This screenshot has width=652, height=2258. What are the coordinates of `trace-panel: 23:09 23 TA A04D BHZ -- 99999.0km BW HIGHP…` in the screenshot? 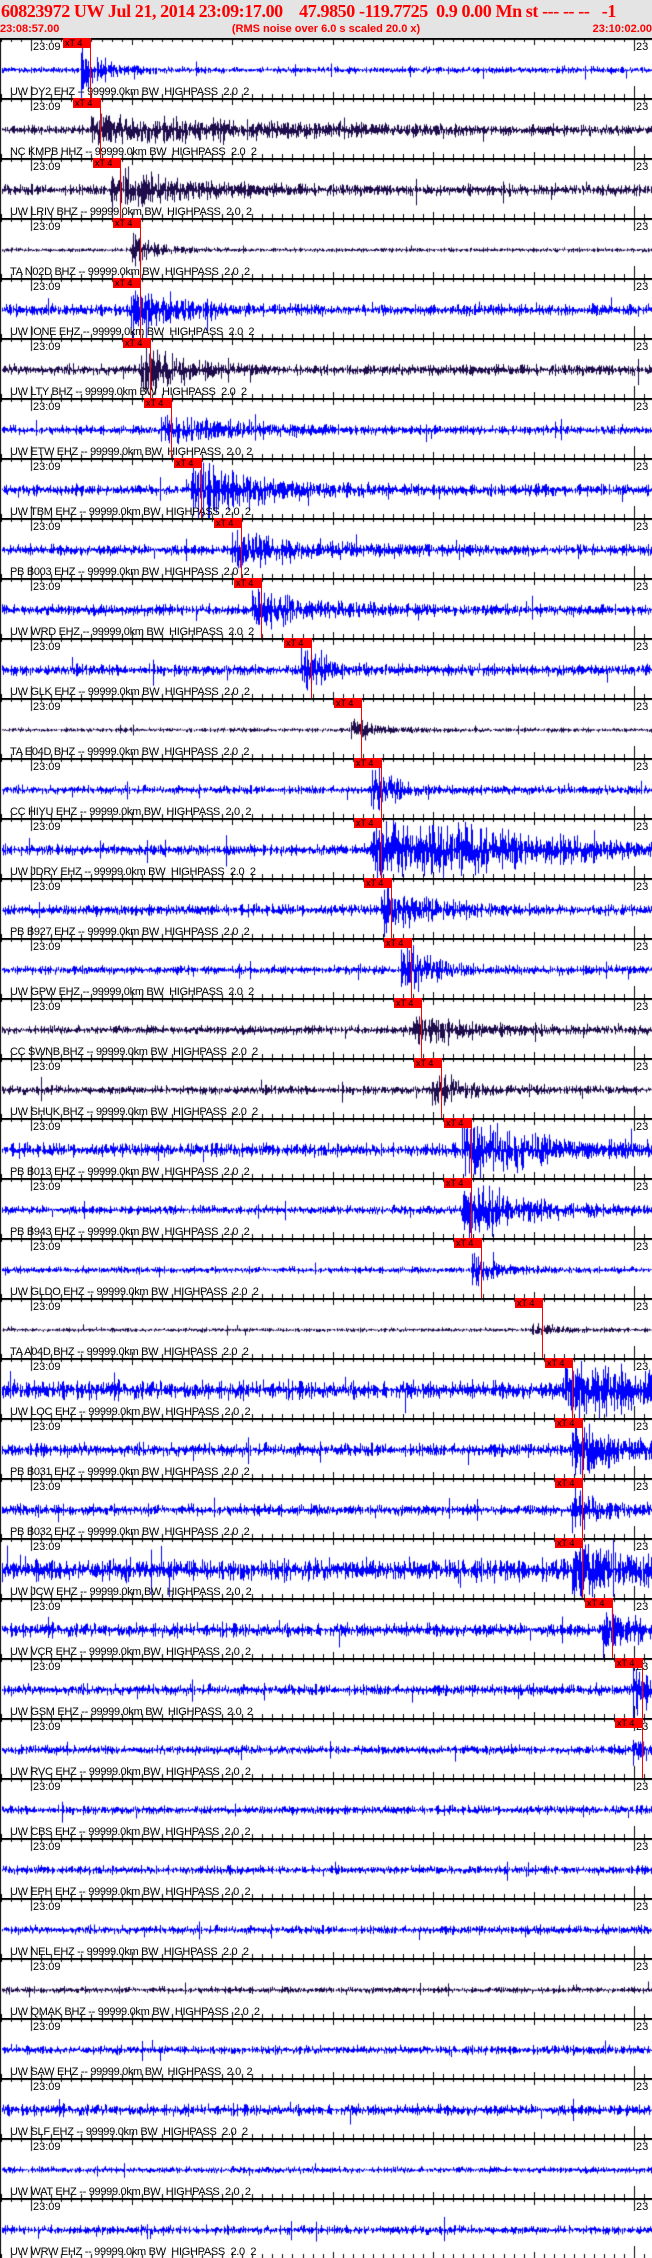 It's located at (326, 1328).